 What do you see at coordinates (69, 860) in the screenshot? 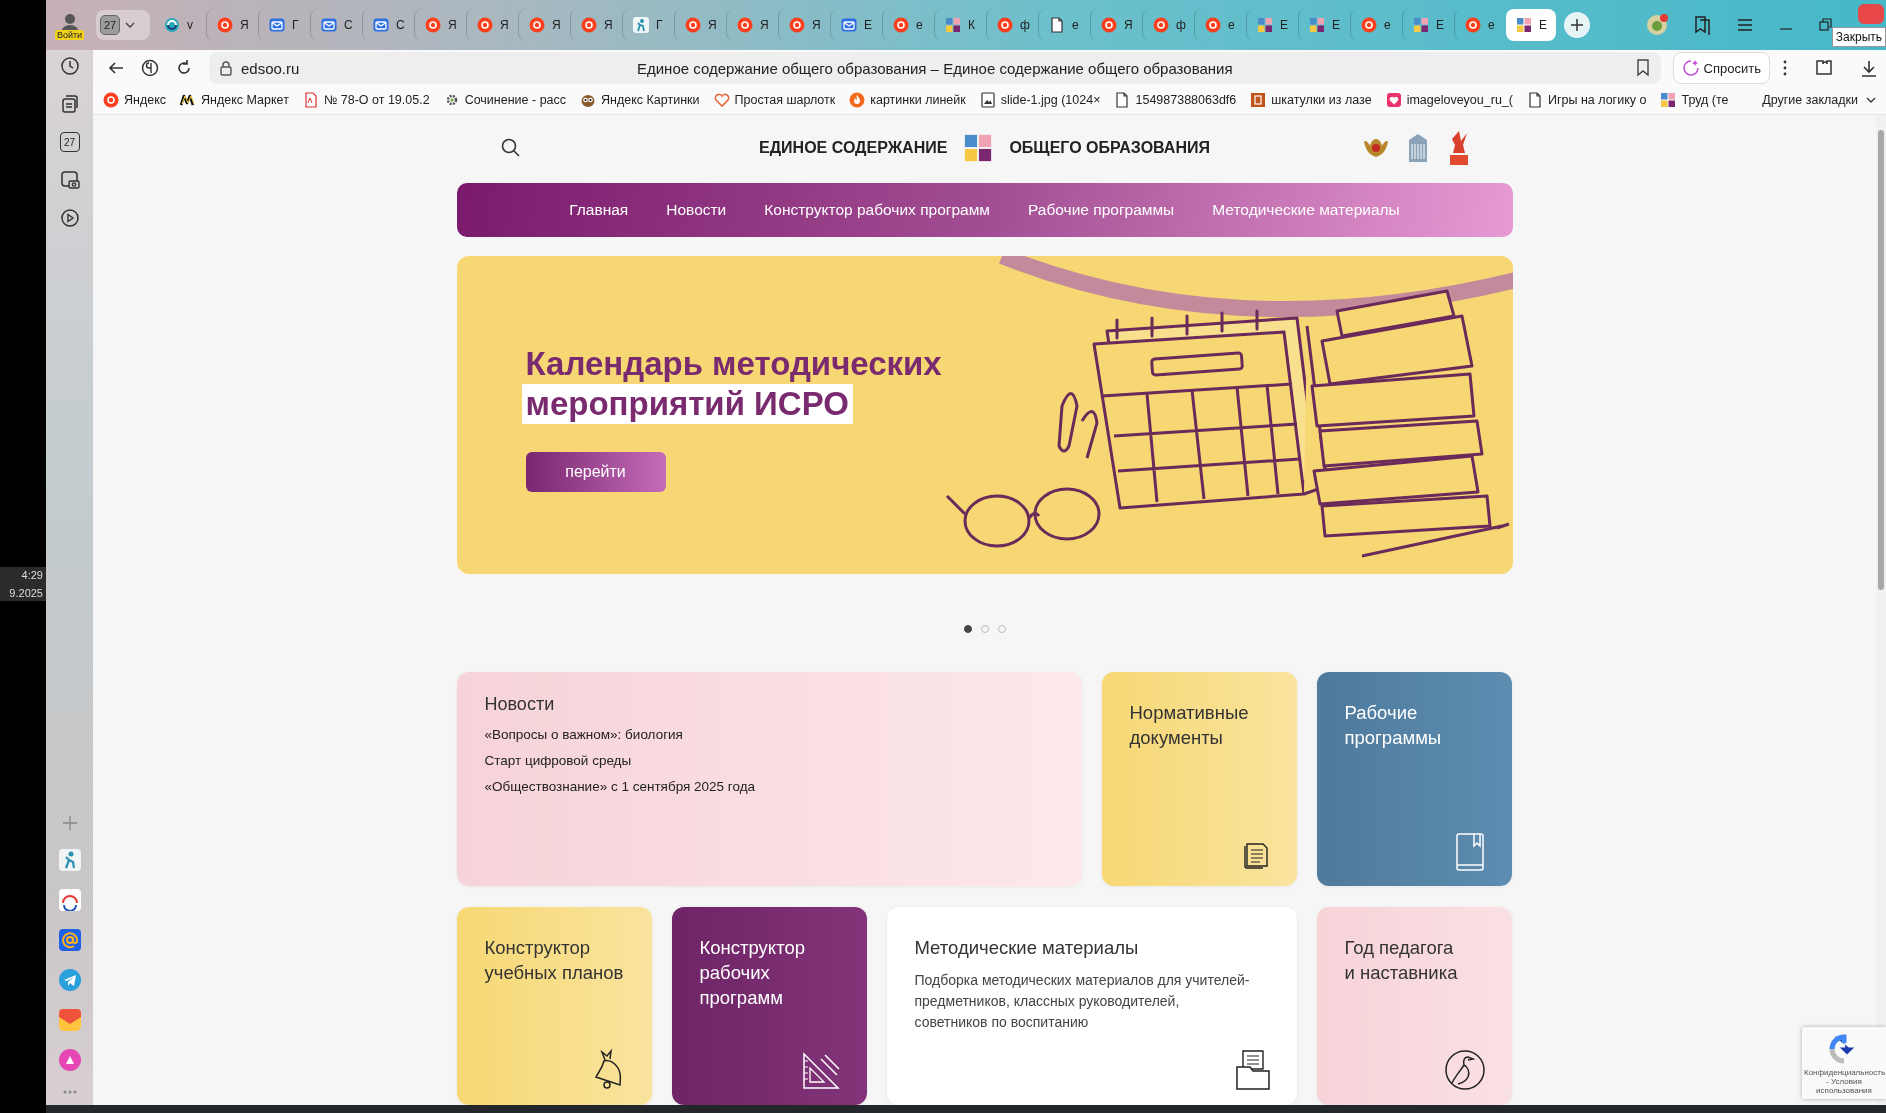
I see `figure-icon` at bounding box center [69, 860].